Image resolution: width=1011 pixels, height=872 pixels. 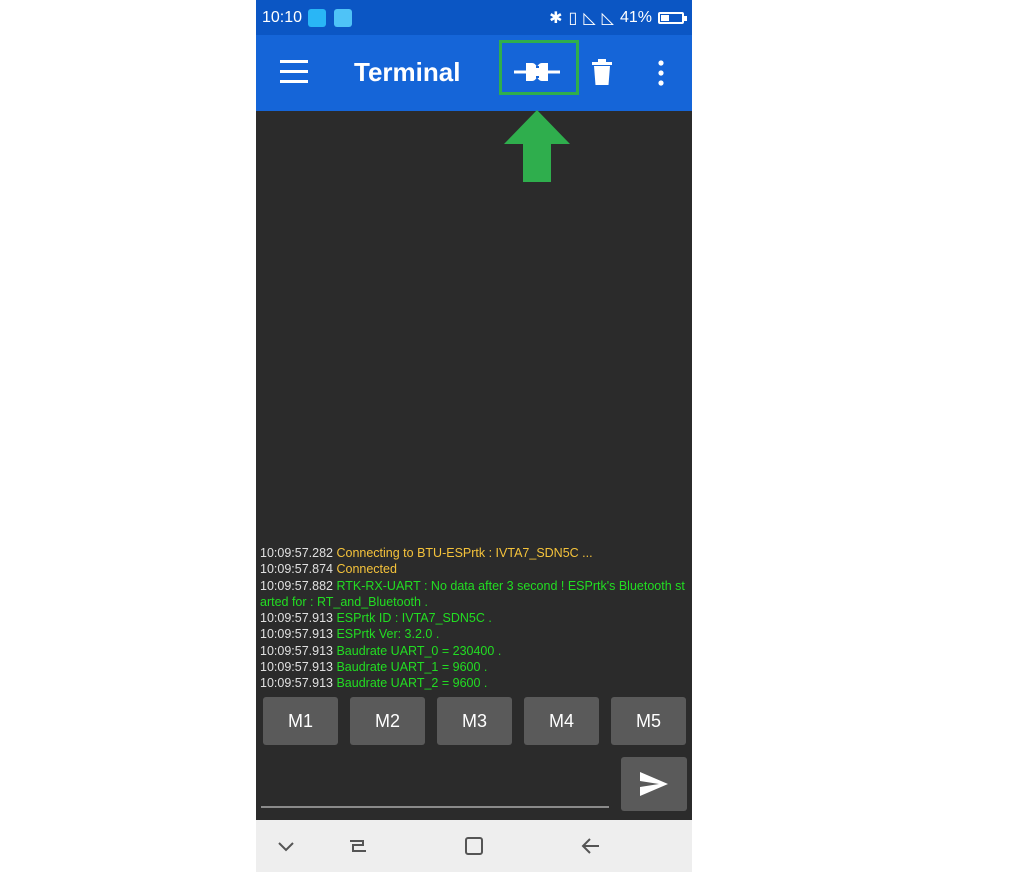 I want to click on macro-buttons: M1 M2 M3 M4 M5, so click(x=474, y=721).